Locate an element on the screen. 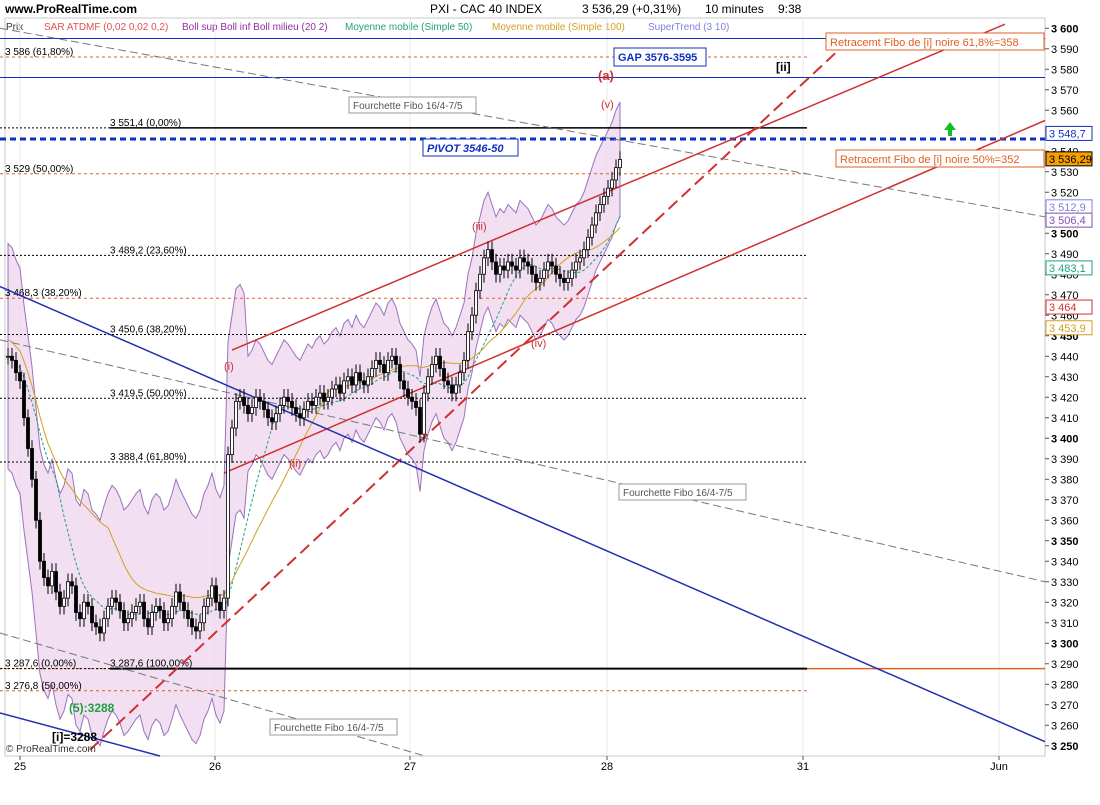 This screenshot has height=805, width=1100. wave-iv-label: (iv) is located at coordinates (538, 344).